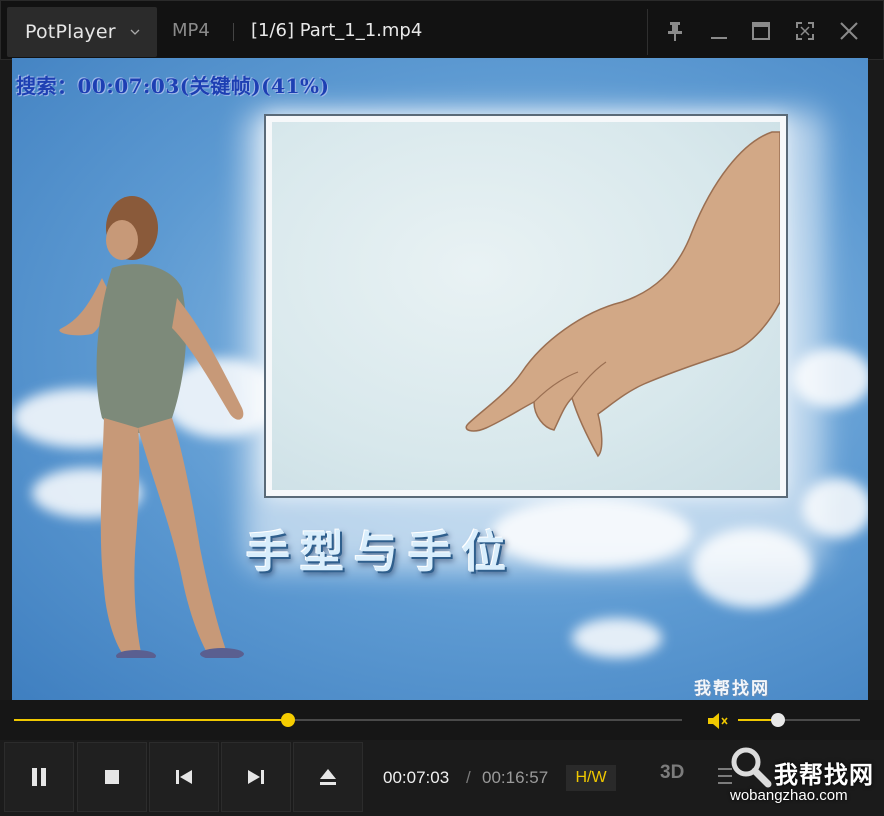 This screenshot has height=816, width=884. I want to click on next-icon, so click(256, 777).